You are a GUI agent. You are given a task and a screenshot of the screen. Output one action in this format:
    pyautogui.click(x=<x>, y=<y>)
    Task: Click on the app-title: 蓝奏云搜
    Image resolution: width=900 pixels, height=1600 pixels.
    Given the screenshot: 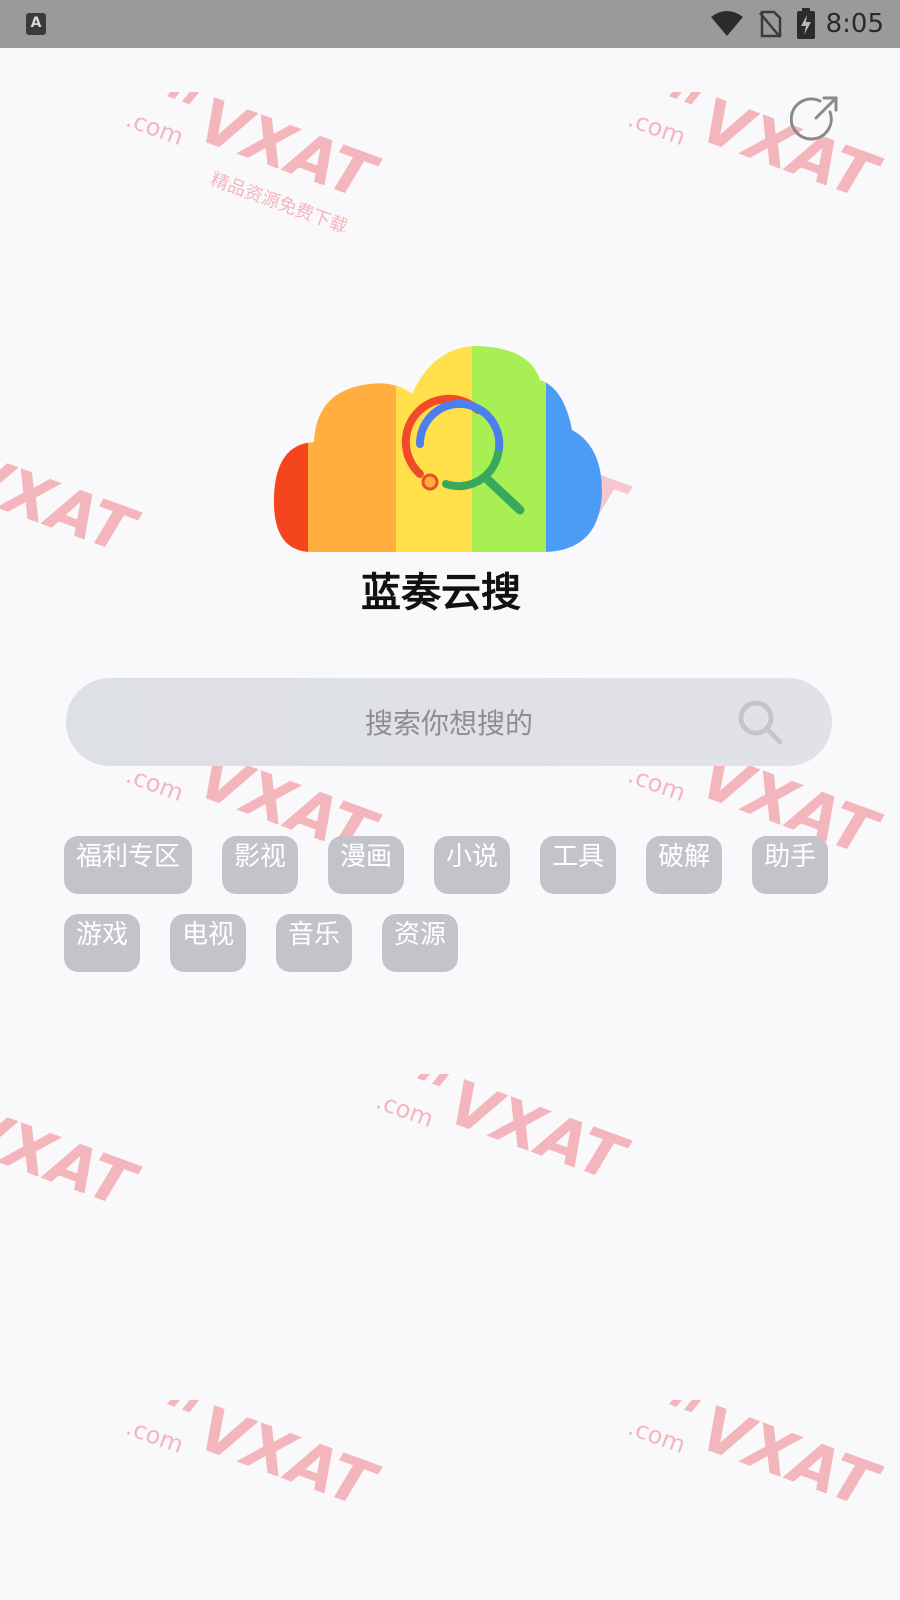 What is the action you would take?
    pyautogui.click(x=441, y=593)
    